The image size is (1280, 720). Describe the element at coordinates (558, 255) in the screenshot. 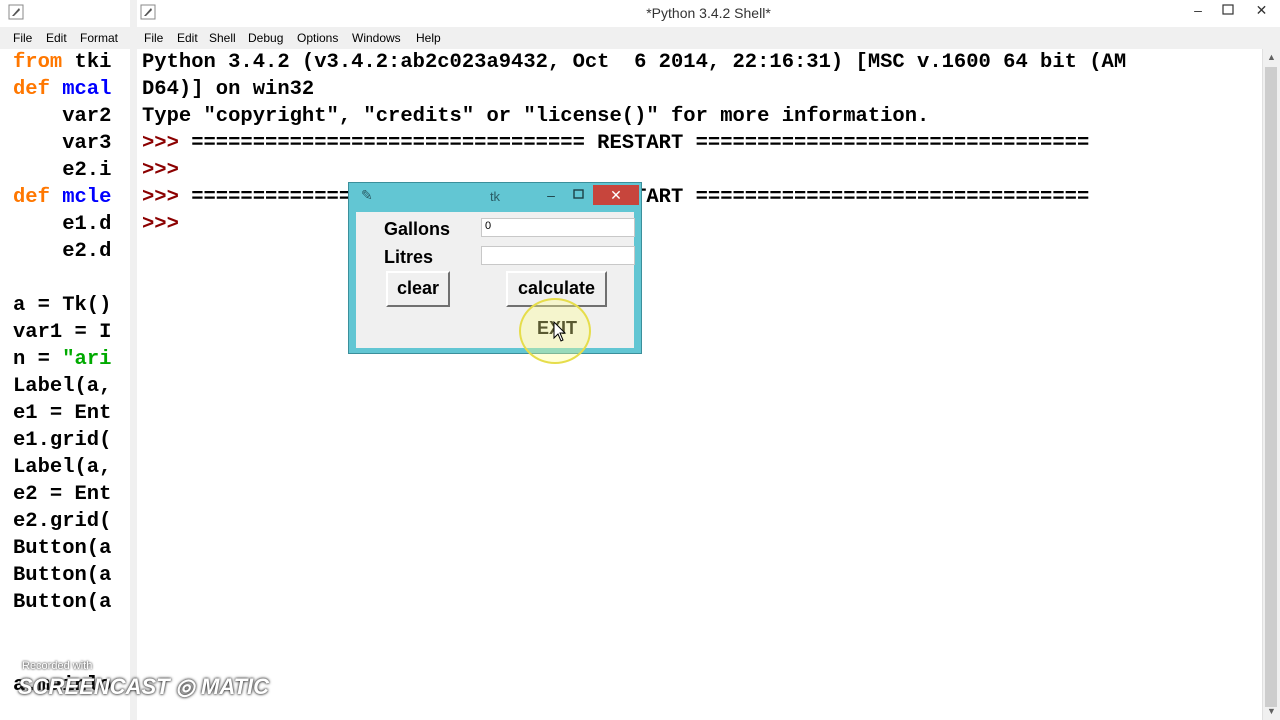

I see `litres-entry` at that location.